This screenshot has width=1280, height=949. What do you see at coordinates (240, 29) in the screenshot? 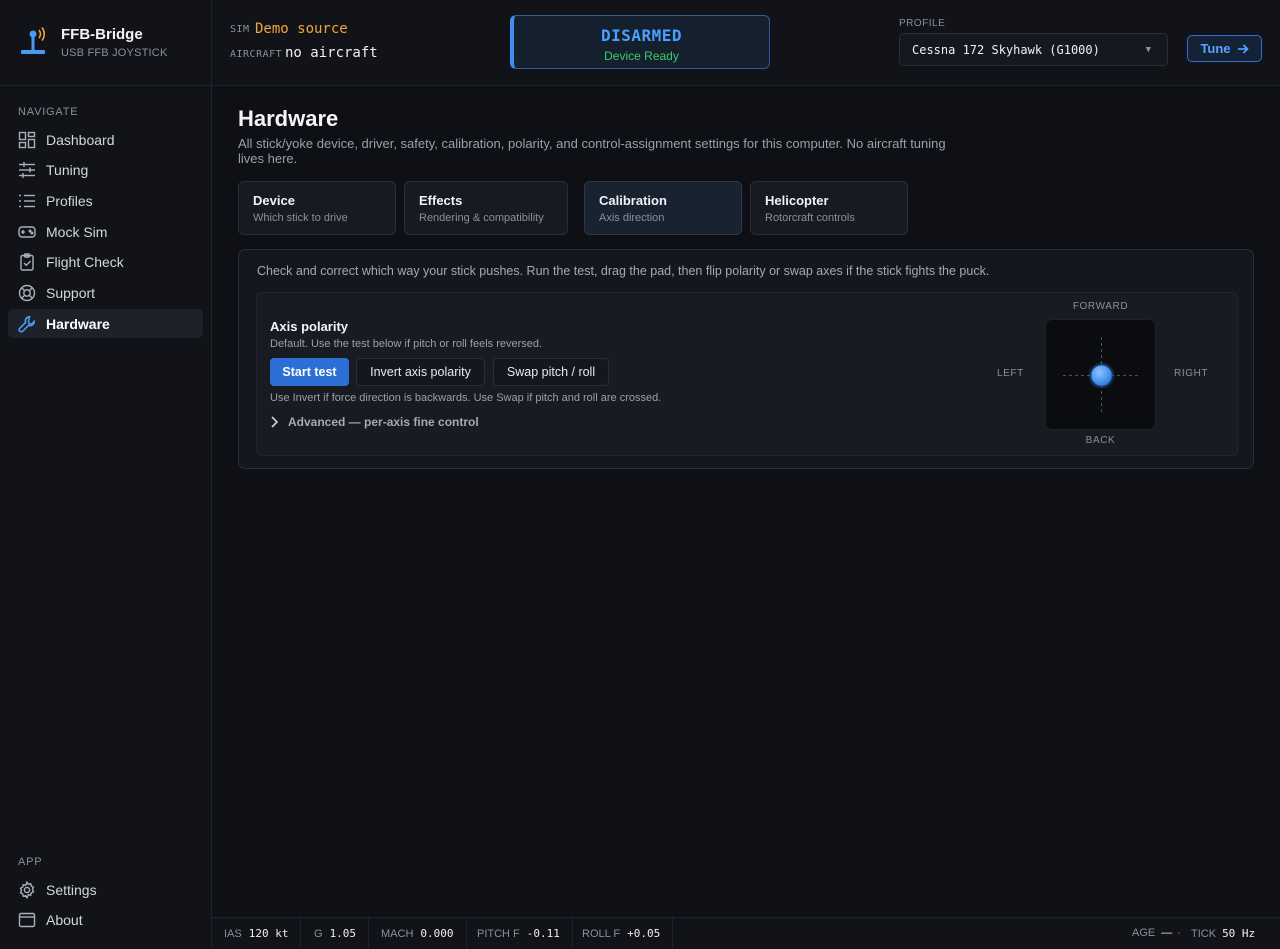
I see `sim-label: SIM` at bounding box center [240, 29].